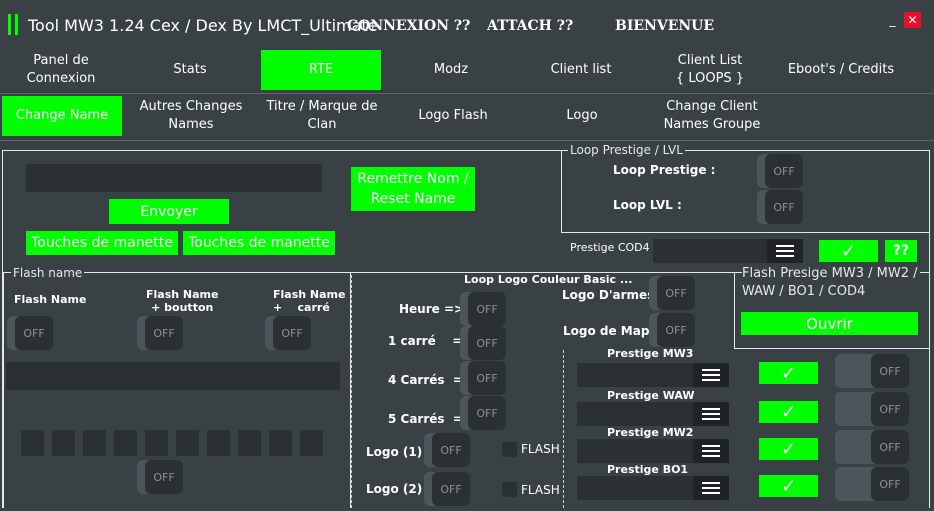 The height and width of the screenshot is (511, 934). Describe the element at coordinates (174, 178) in the screenshot. I see `name-input` at that location.